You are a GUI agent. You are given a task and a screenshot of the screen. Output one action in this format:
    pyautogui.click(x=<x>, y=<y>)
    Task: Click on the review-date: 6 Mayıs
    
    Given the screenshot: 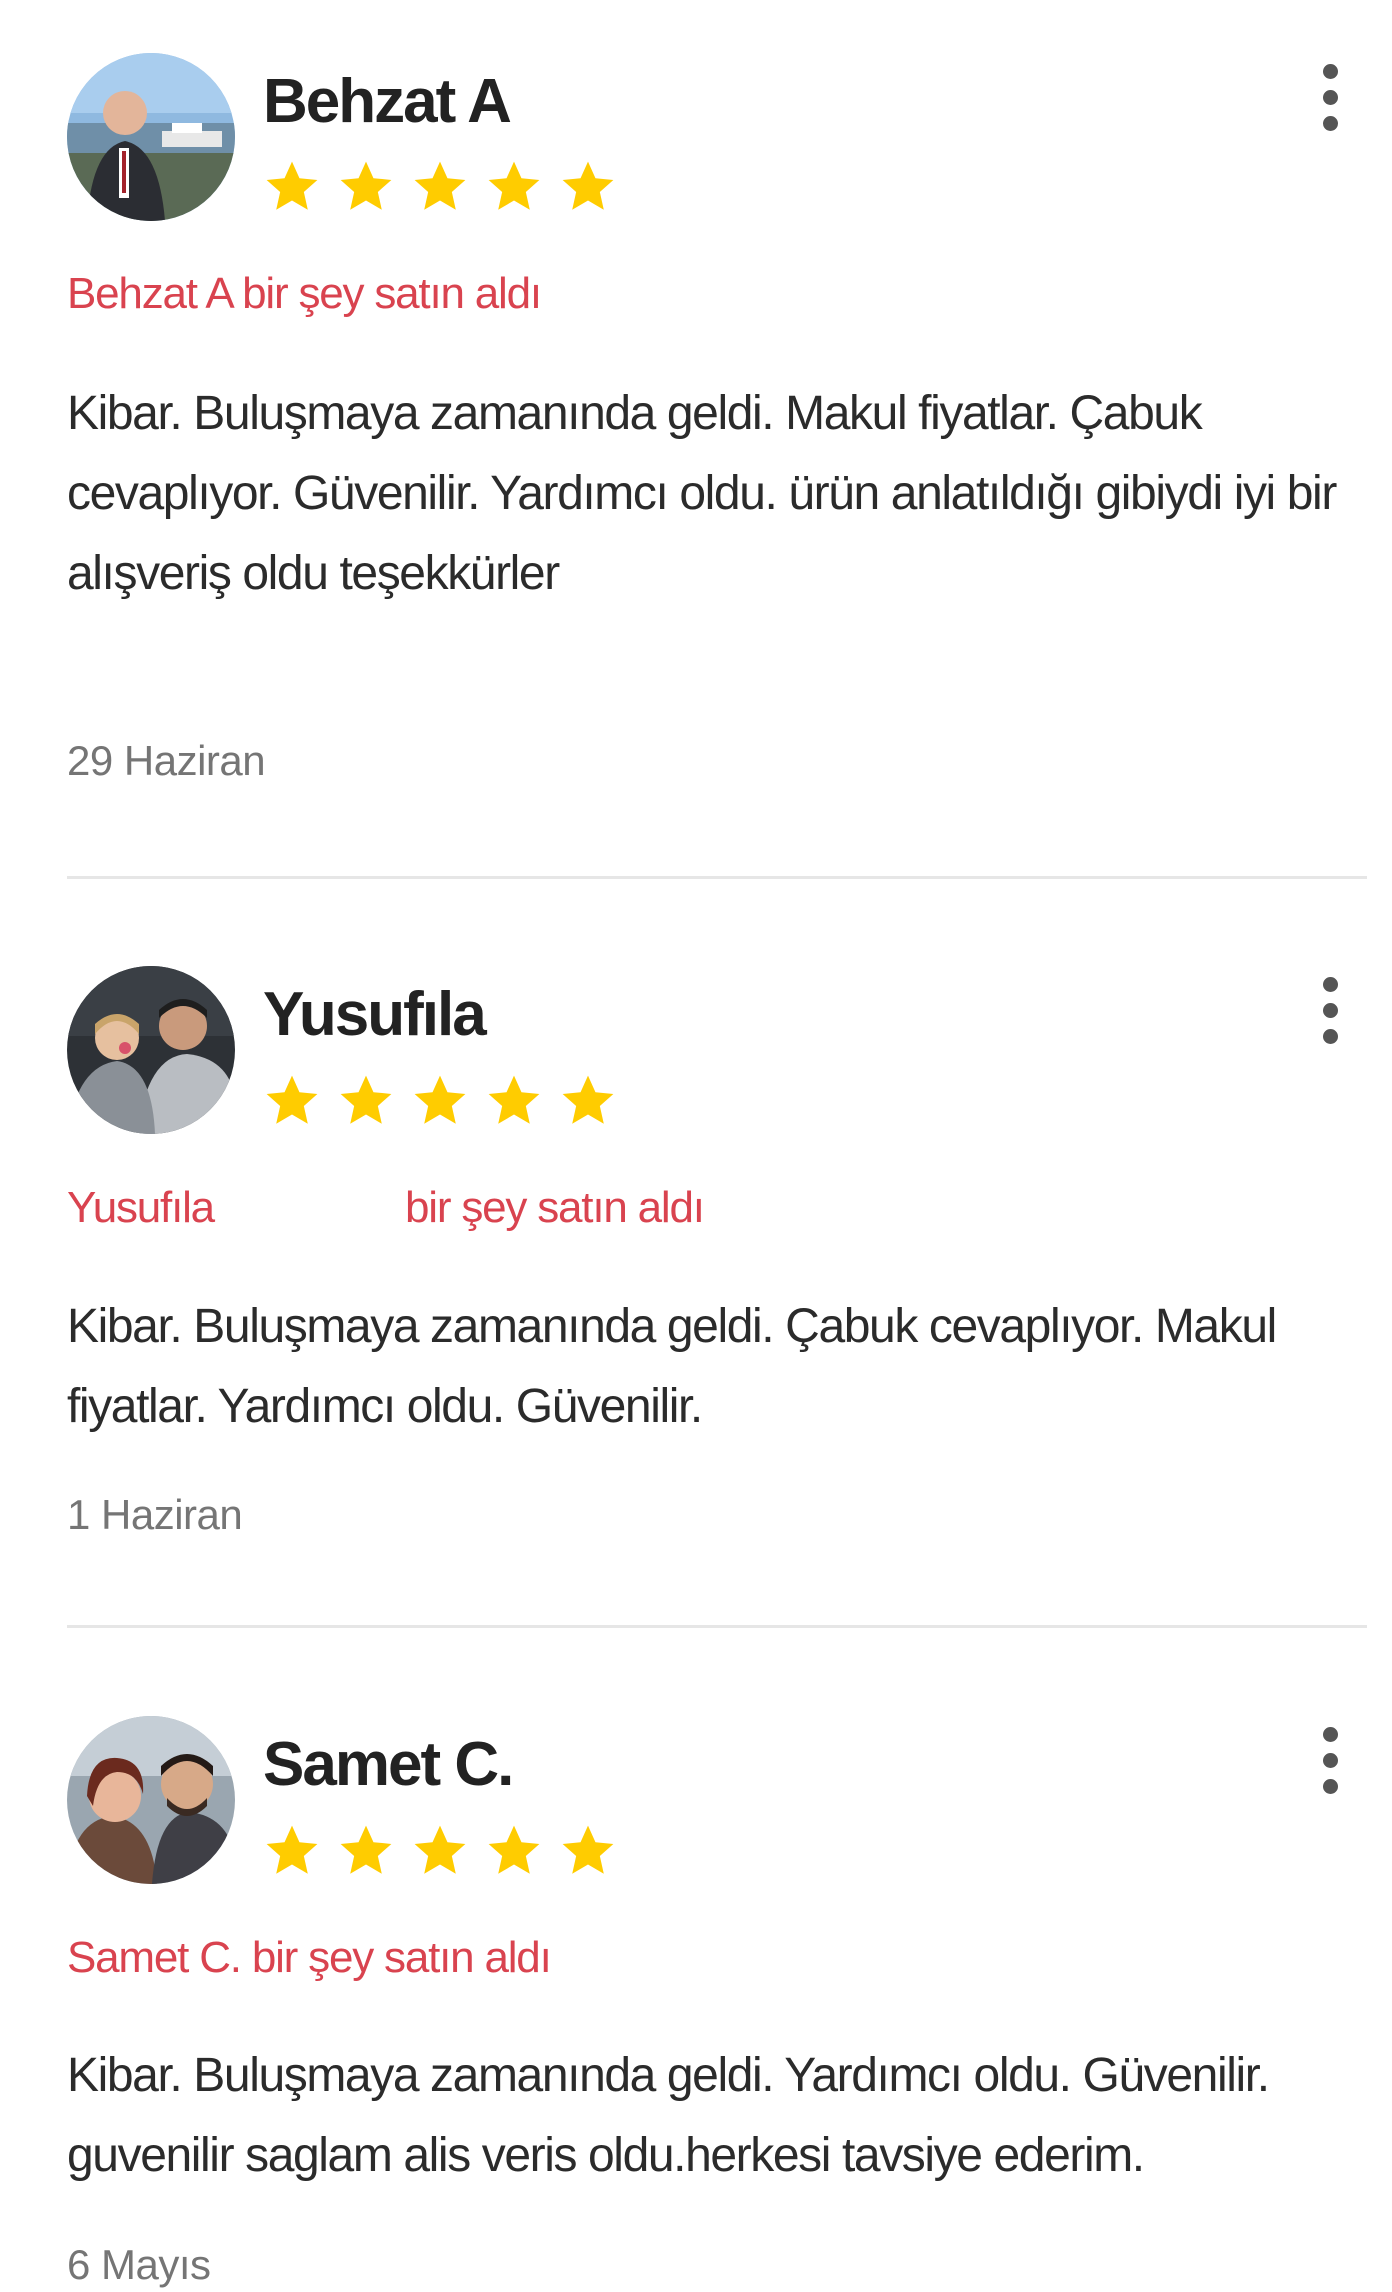 What is the action you would take?
    pyautogui.click(x=139, y=2264)
    